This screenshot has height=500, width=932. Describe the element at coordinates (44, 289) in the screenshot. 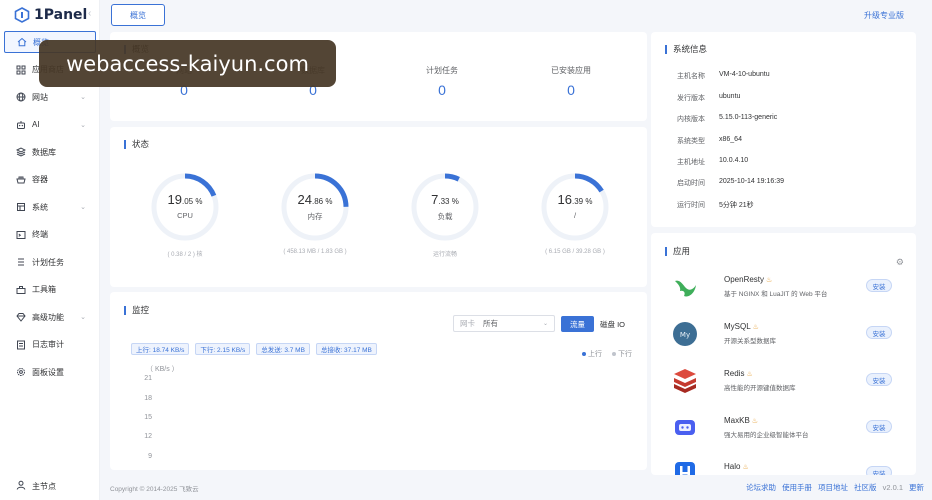

I see `sidebar-item-label: 工具箱` at that location.